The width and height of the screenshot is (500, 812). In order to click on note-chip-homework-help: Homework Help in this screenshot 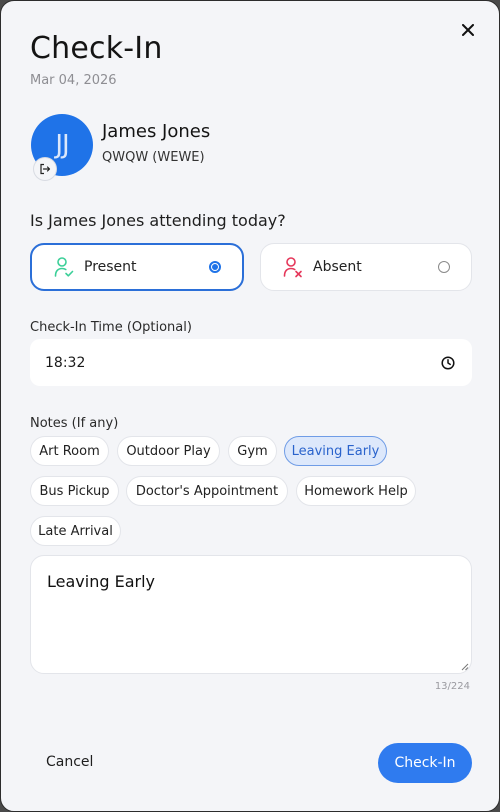, I will do `click(356, 491)`.